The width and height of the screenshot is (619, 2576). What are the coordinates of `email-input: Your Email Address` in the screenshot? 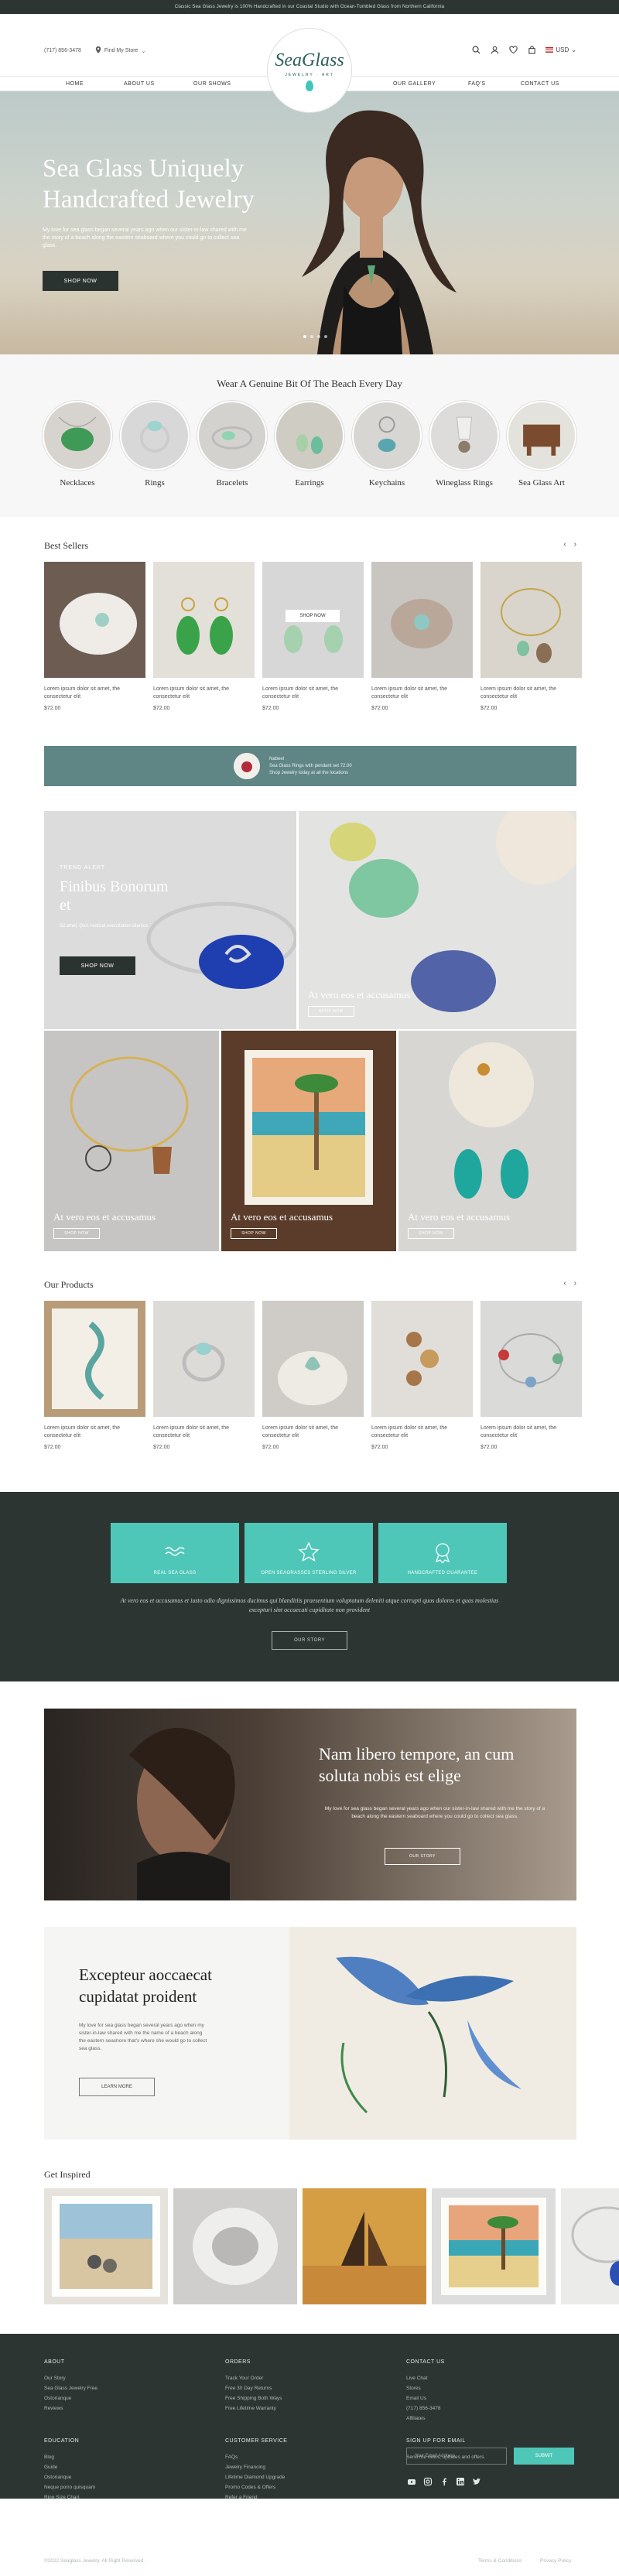 It's located at (456, 2457).